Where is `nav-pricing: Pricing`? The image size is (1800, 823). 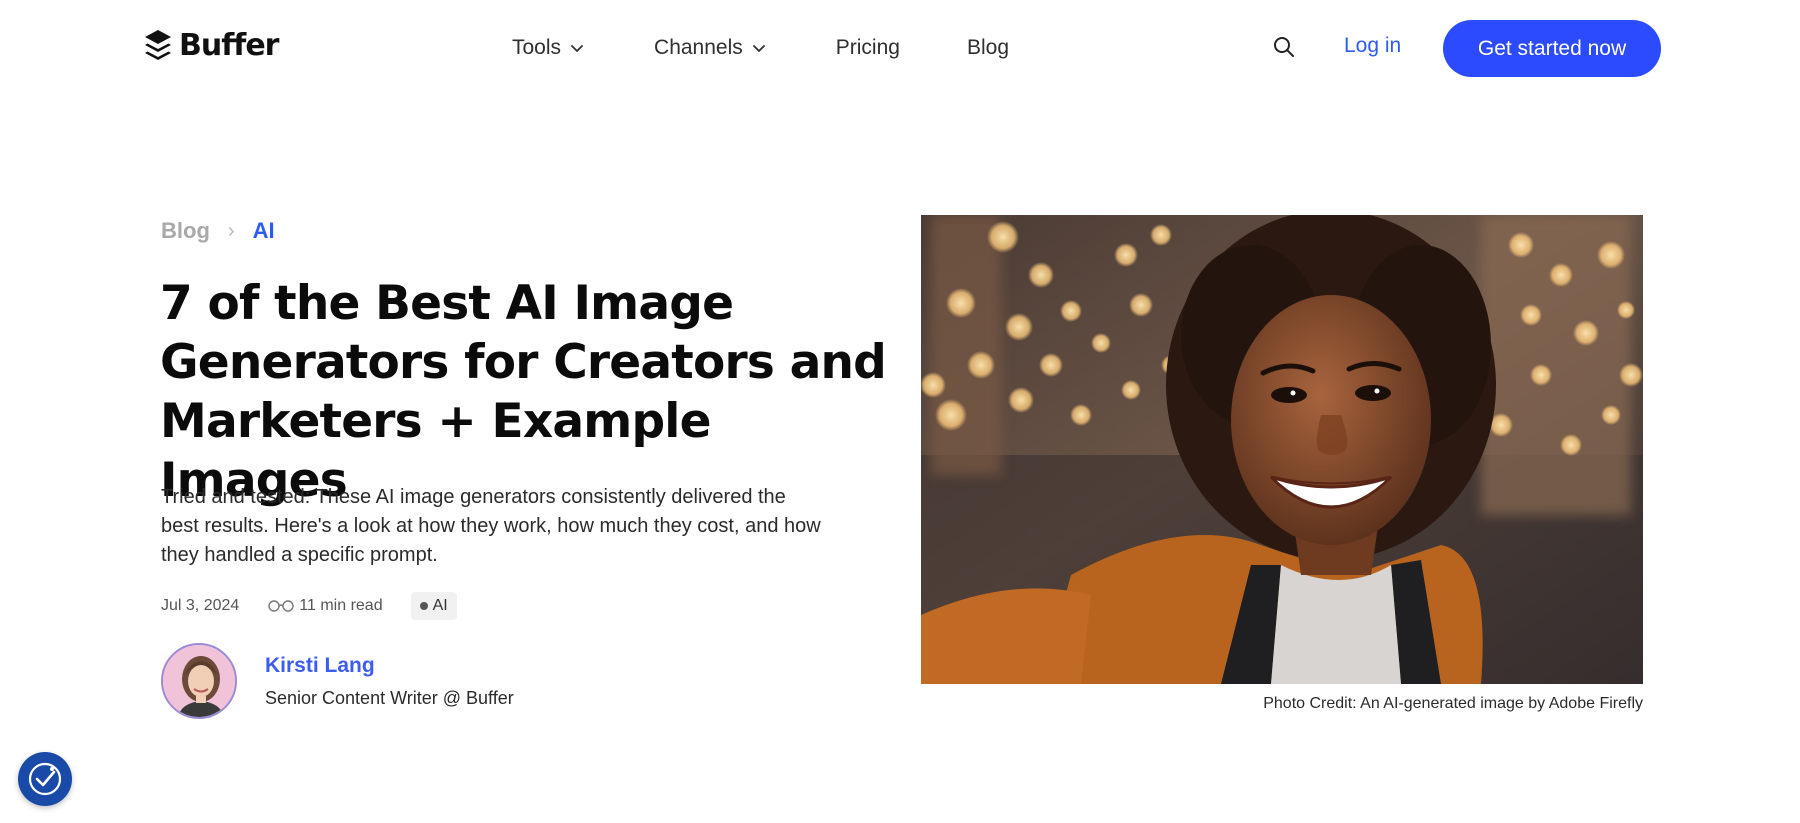 nav-pricing: Pricing is located at coordinates (868, 48).